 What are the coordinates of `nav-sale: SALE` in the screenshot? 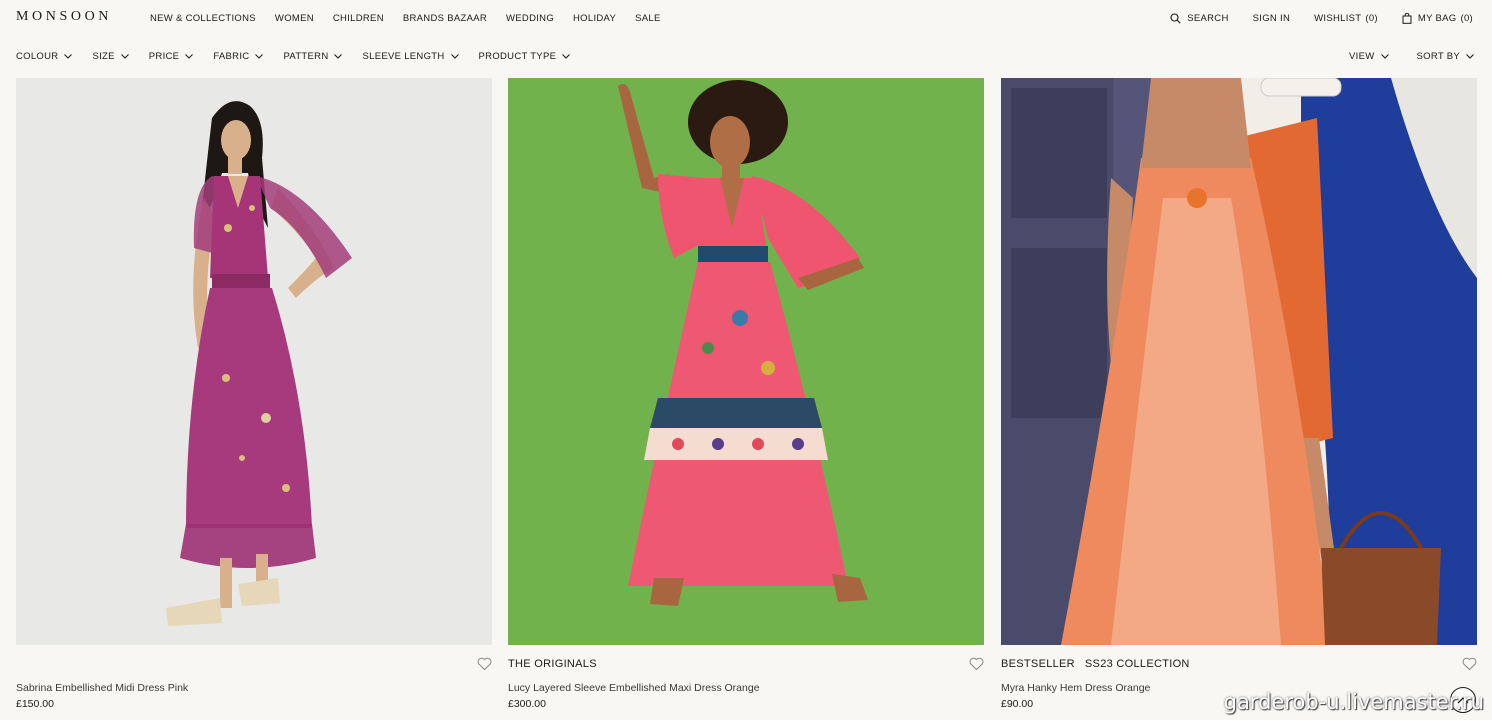 It's located at (648, 18).